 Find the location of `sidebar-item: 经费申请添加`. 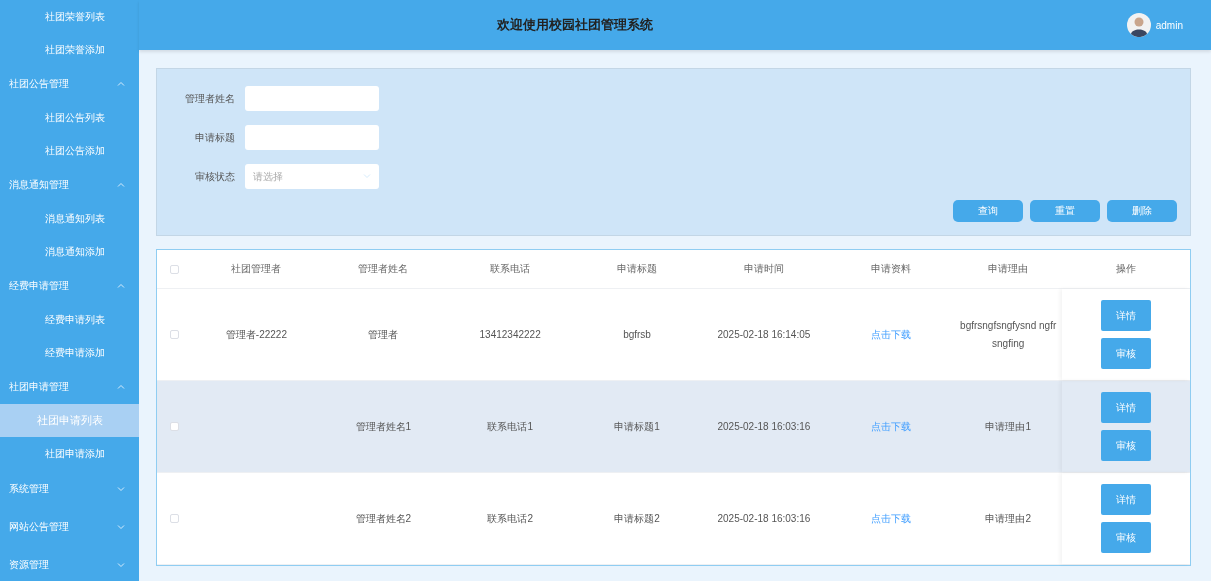

sidebar-item: 经费申请添加 is located at coordinates (69, 352).